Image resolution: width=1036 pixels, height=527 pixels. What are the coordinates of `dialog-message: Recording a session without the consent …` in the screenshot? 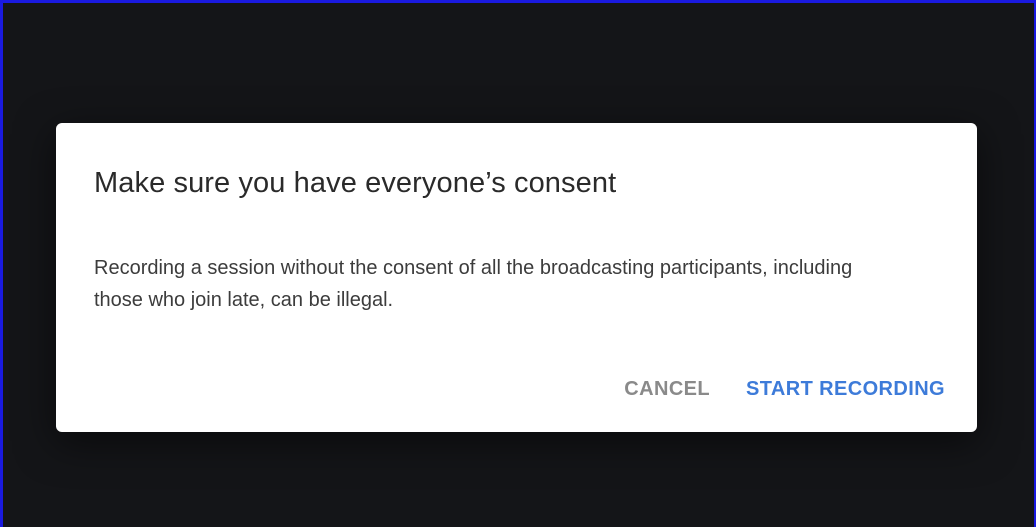 It's located at (473, 284).